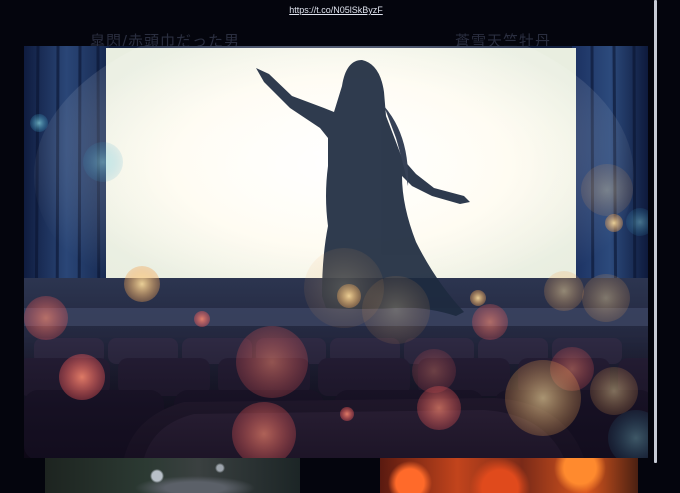 This screenshot has width=680, height=493. What do you see at coordinates (172, 475) in the screenshot?
I see `background-thumbnail-left` at bounding box center [172, 475].